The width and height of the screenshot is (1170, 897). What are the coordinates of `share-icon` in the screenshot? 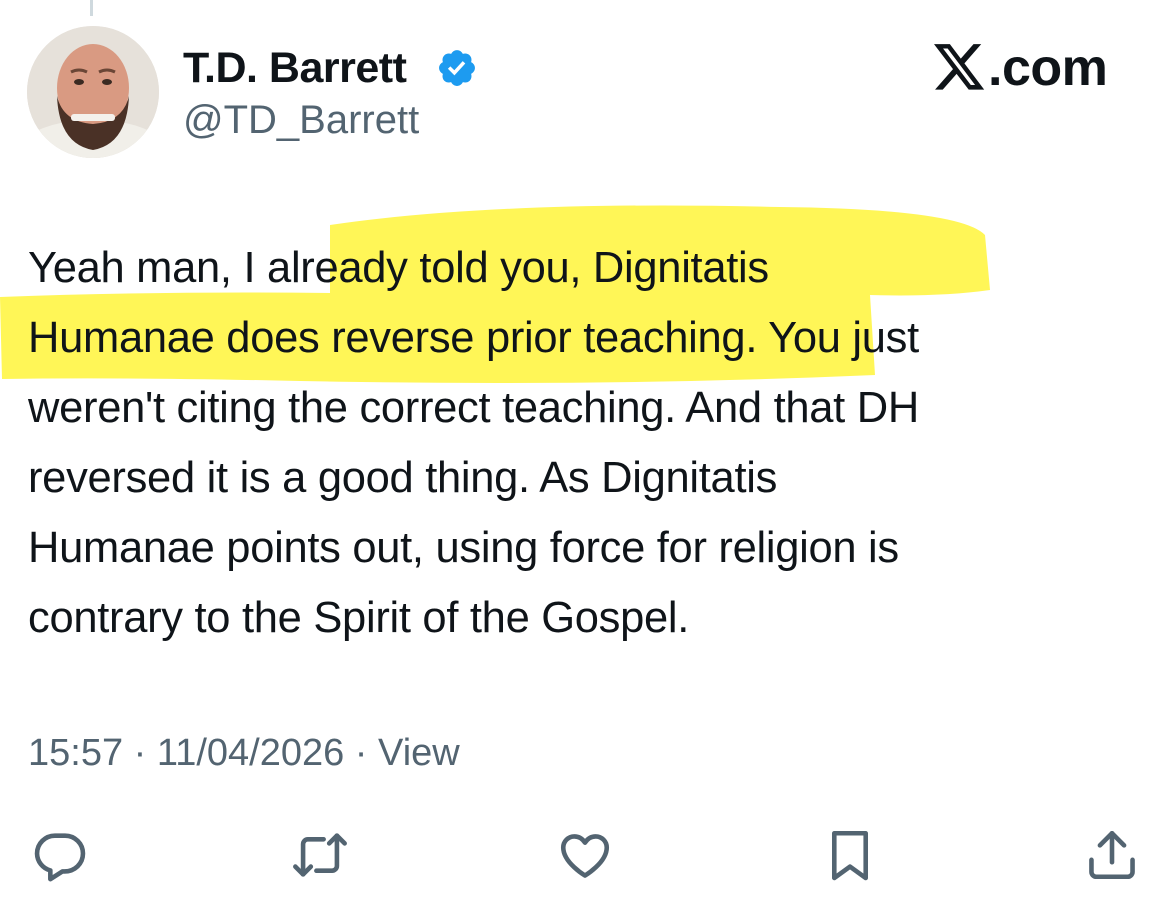 It's located at (1112, 855).